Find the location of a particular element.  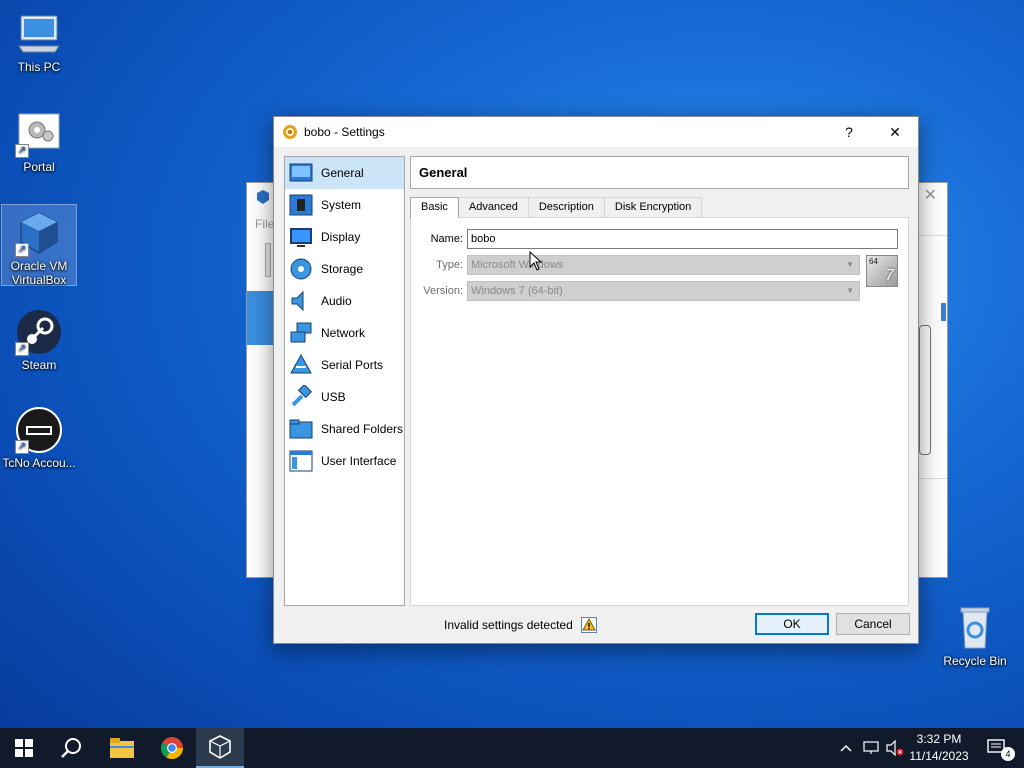

general-icon is located at coordinates (301, 172).